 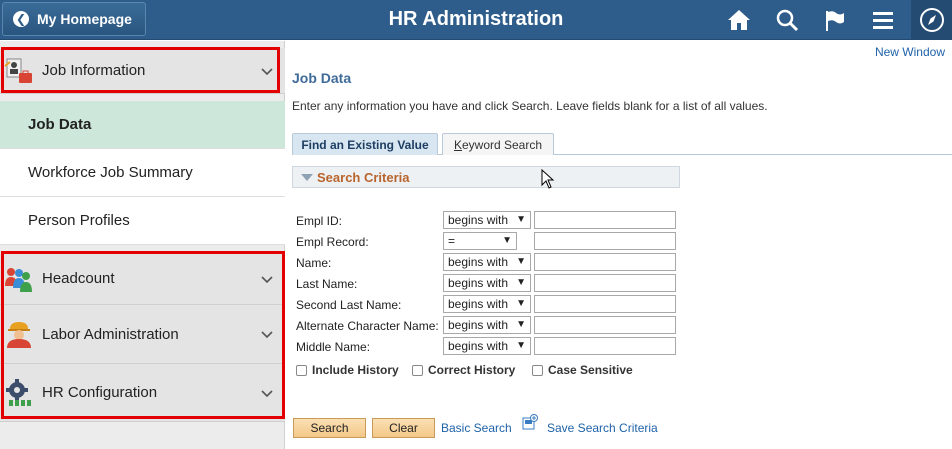 What do you see at coordinates (883, 20) in the screenshot?
I see `menu-icon` at bounding box center [883, 20].